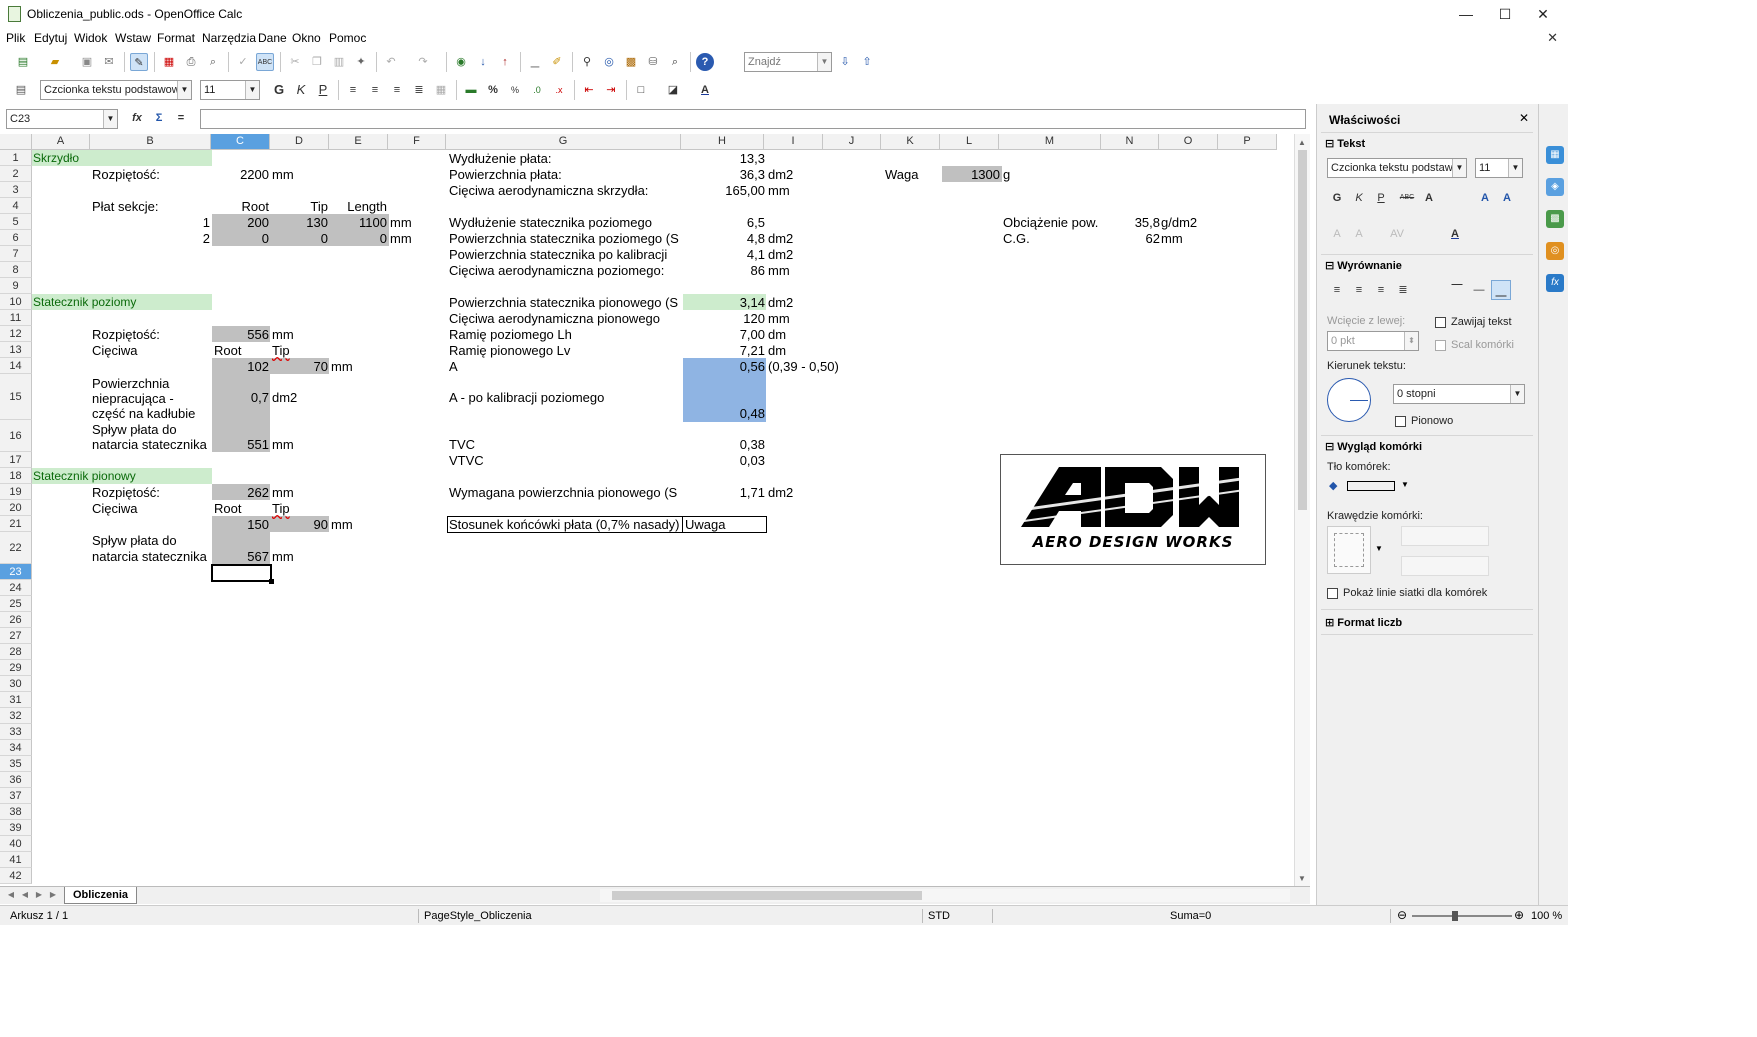 This screenshot has width=1757, height=1037. What do you see at coordinates (281, 508) in the screenshot?
I see `cell-d20: Tip` at bounding box center [281, 508].